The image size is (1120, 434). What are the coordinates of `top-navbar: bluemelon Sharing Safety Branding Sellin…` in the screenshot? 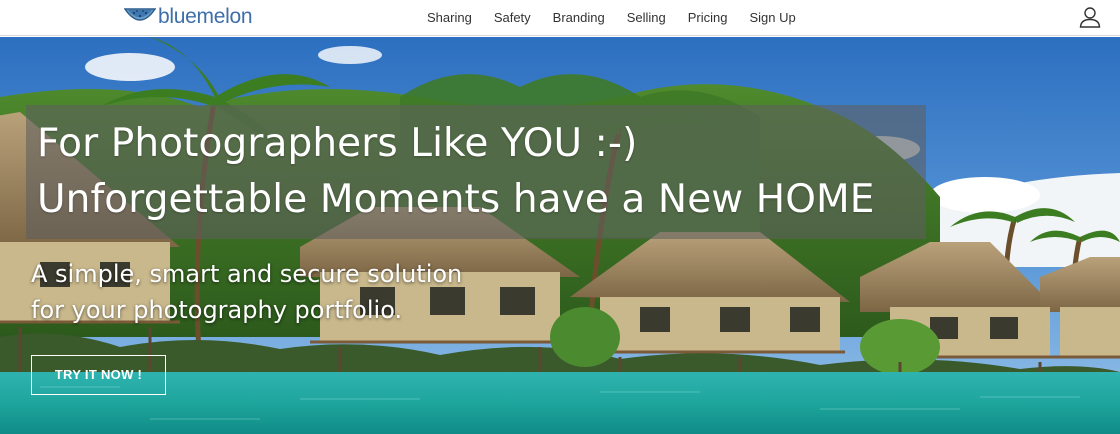 It's located at (560, 18).